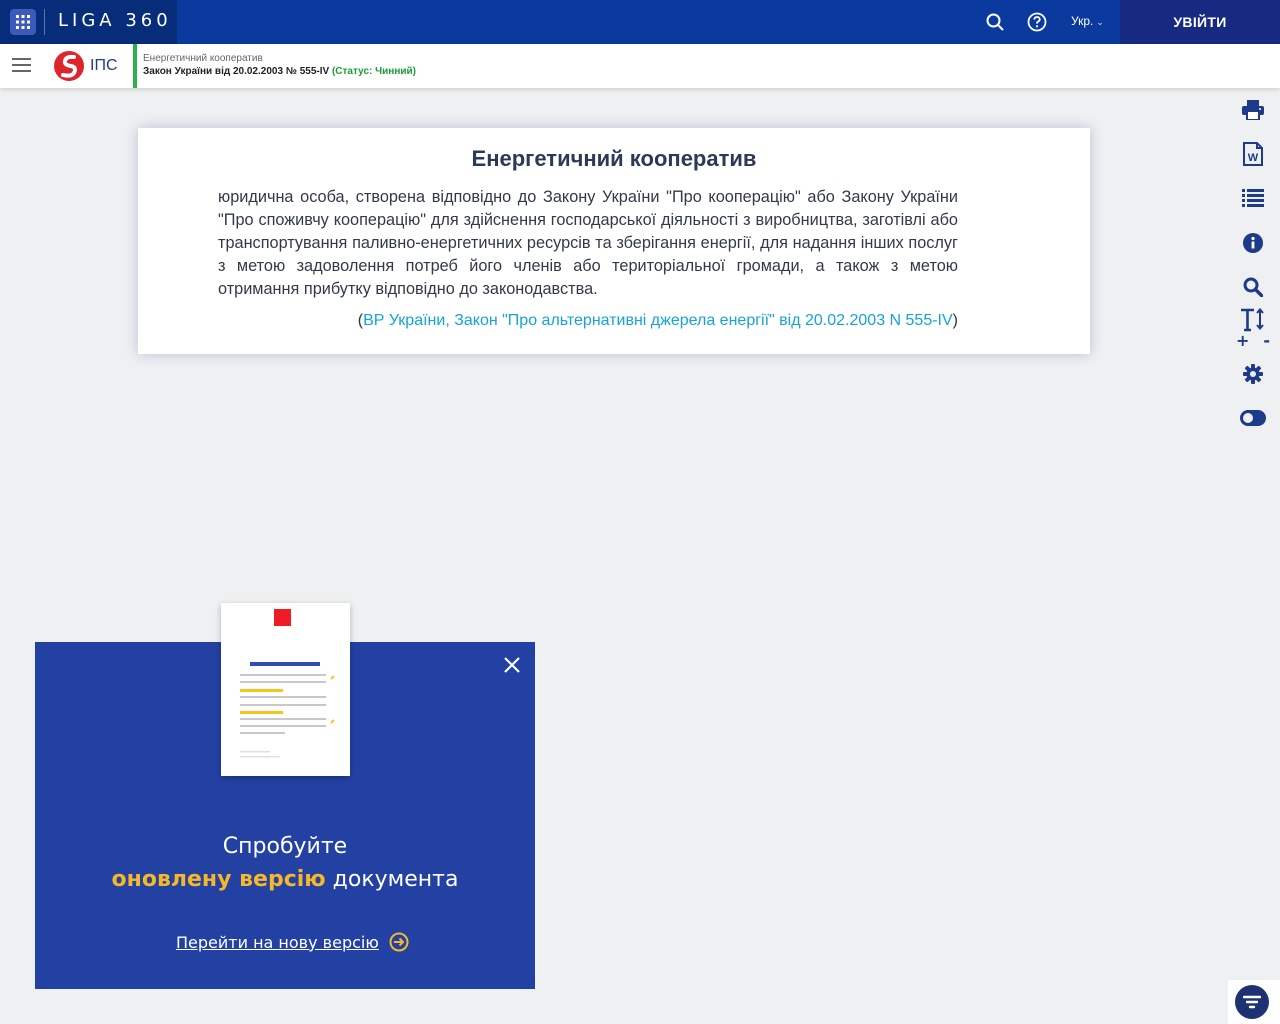  I want to click on toggle-icon, so click(1253, 418).